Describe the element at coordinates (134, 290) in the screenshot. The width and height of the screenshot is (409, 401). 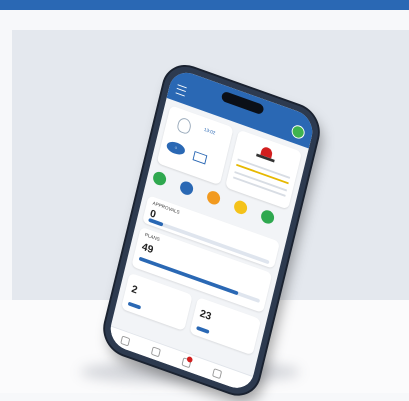
I see `leave-left-count: 2` at that location.